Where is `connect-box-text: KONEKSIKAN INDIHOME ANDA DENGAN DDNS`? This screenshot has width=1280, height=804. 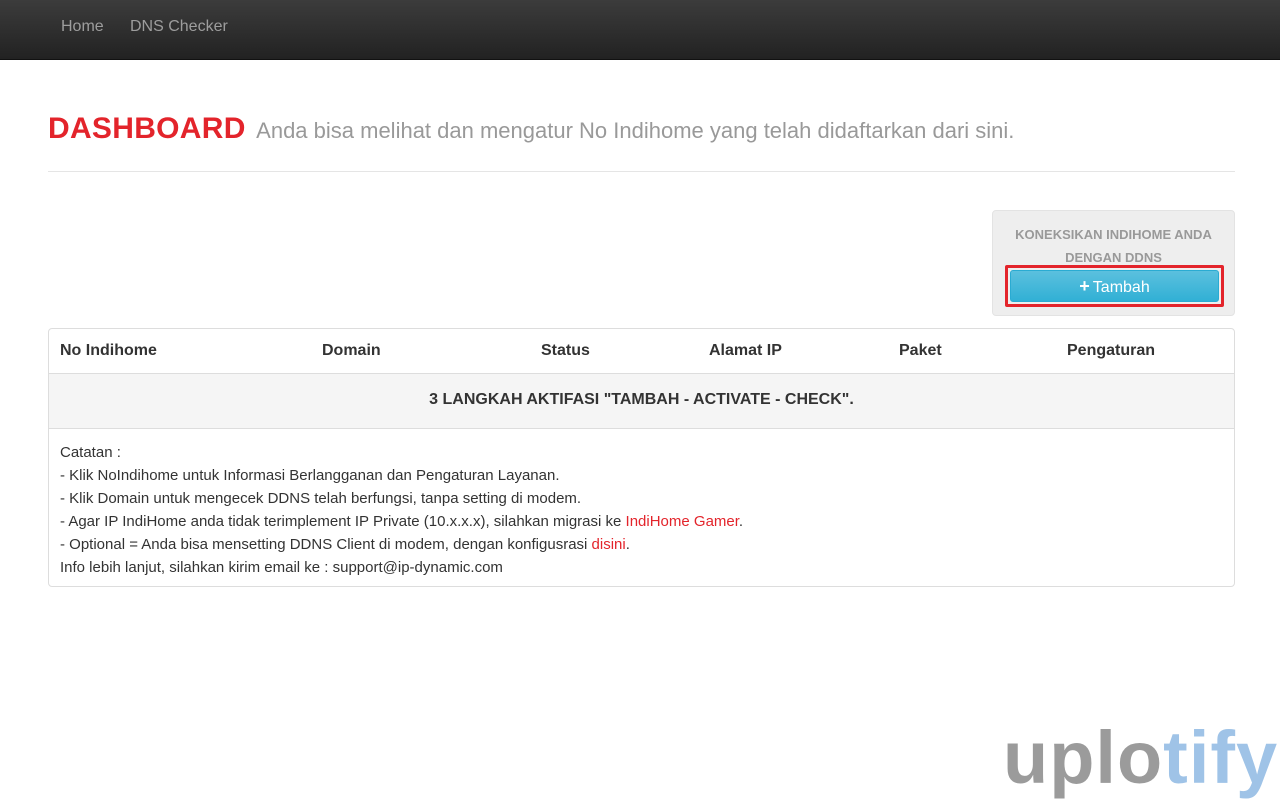
connect-box-text: KONEKSIKAN INDIHOME ANDA DENGAN DDNS is located at coordinates (1113, 246).